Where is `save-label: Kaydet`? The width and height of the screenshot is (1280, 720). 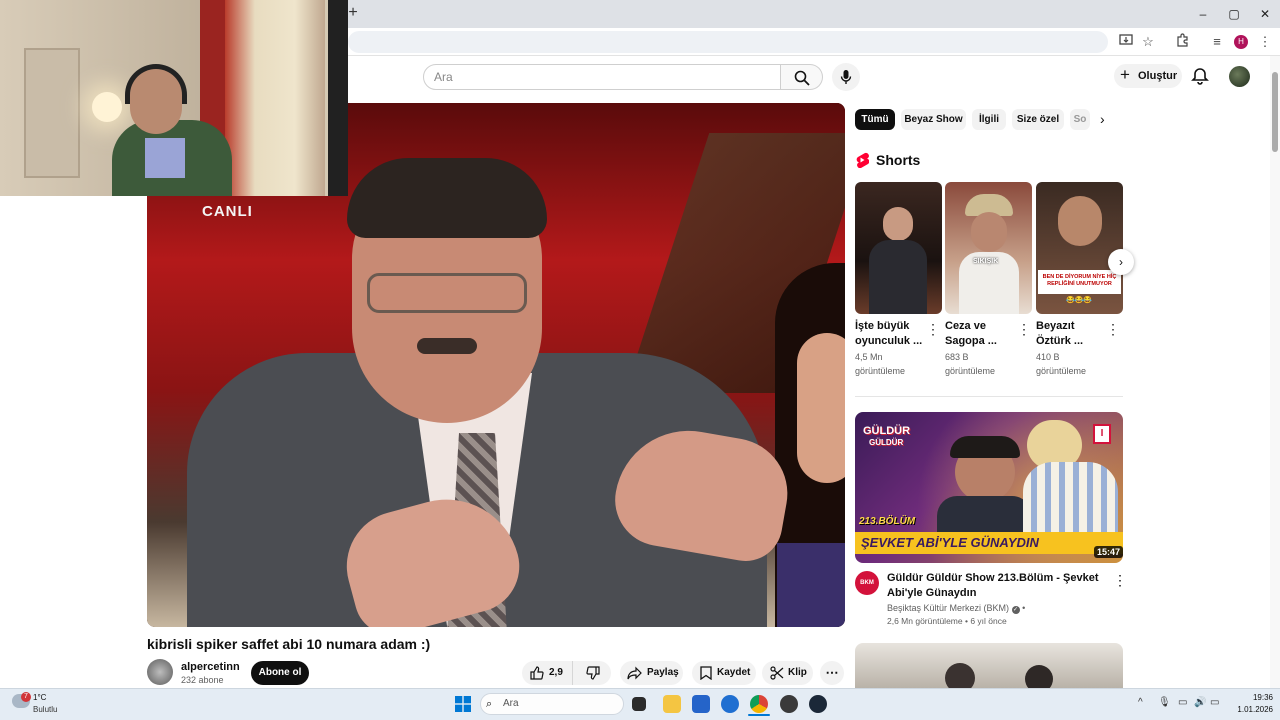 save-label: Kaydet is located at coordinates (734, 672).